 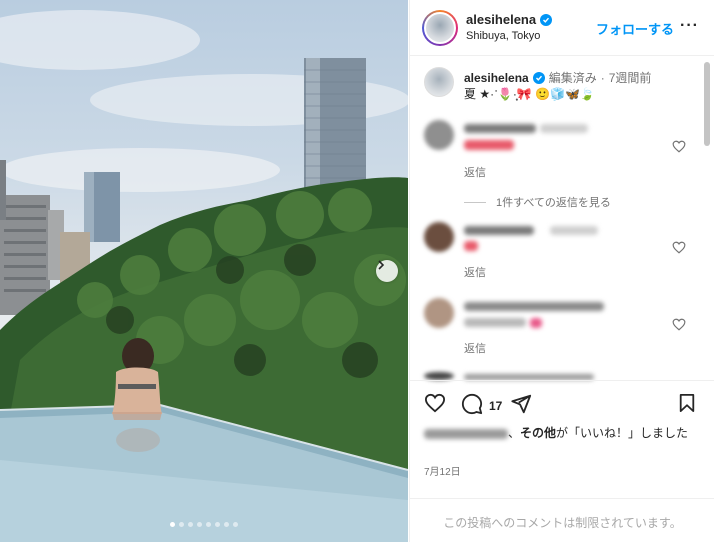 I want to click on likes-others-link: その他, so click(x=538, y=433).